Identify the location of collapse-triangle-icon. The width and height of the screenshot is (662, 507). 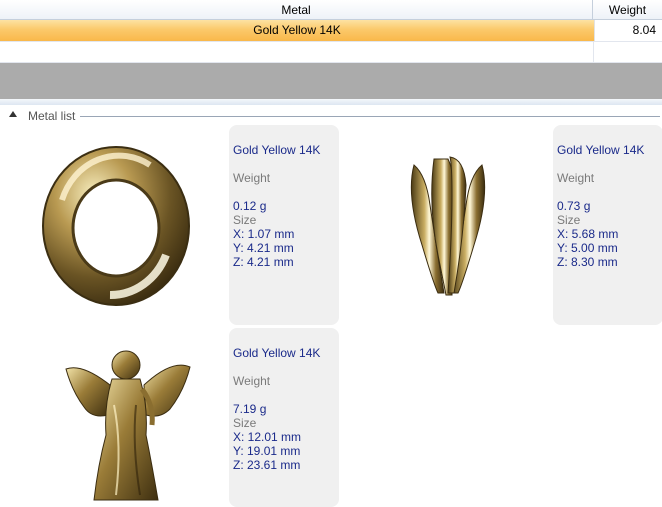
(13, 114).